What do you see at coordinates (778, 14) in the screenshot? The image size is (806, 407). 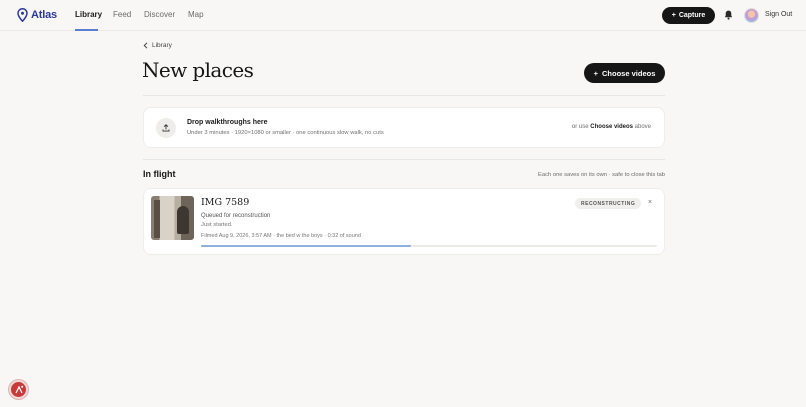 I see `sign-out-link: Sign Out` at bounding box center [778, 14].